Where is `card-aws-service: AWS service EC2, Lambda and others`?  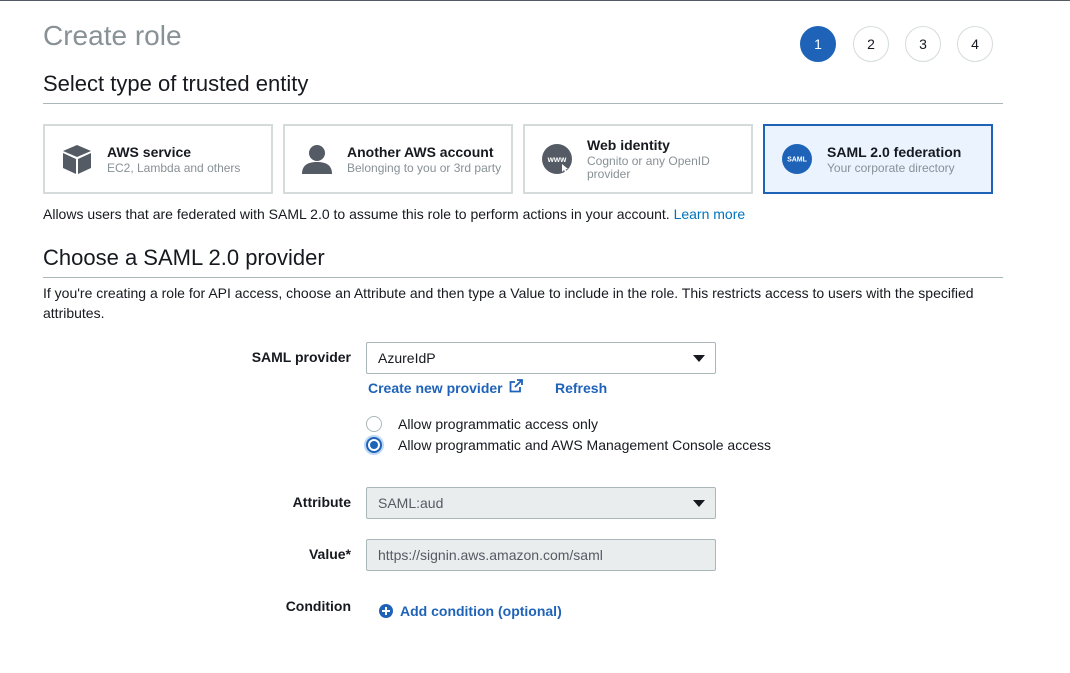 card-aws-service: AWS service EC2, Lambda and others is located at coordinates (158, 159).